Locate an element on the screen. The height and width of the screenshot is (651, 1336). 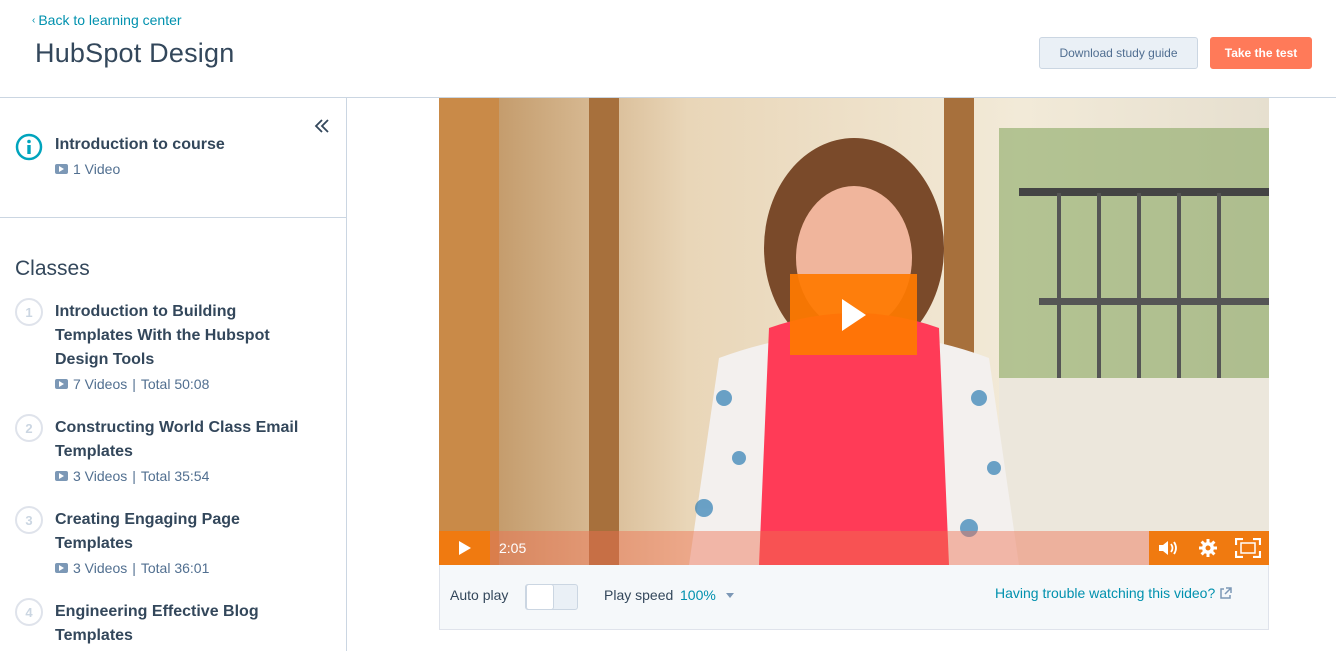
video-timestamp: 2:05 is located at coordinates (513, 548).